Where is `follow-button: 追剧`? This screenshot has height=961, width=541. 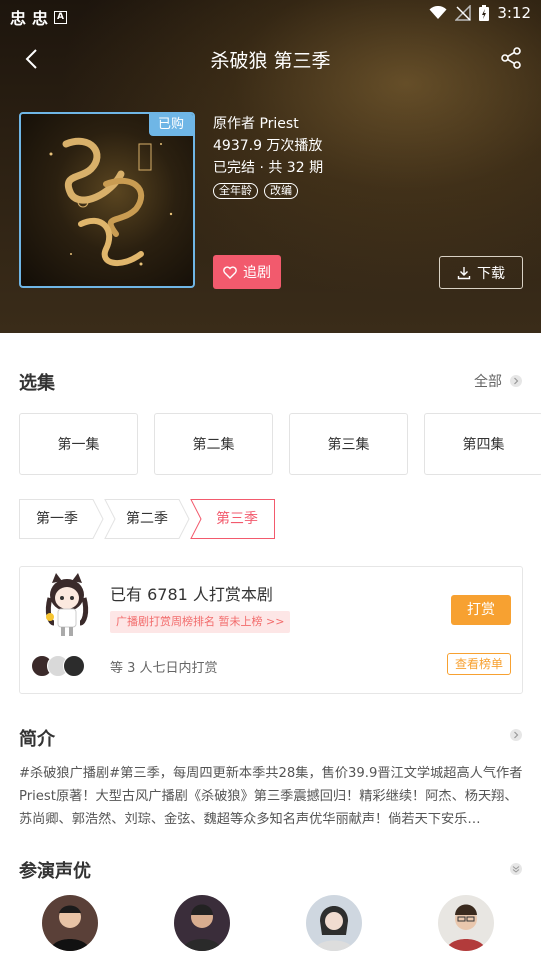
follow-button: 追剧 is located at coordinates (247, 272).